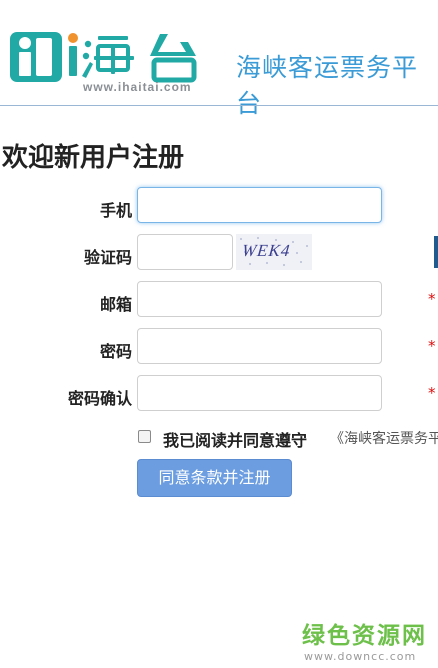 This screenshot has height=668, width=438. I want to click on password-input, so click(259, 346).